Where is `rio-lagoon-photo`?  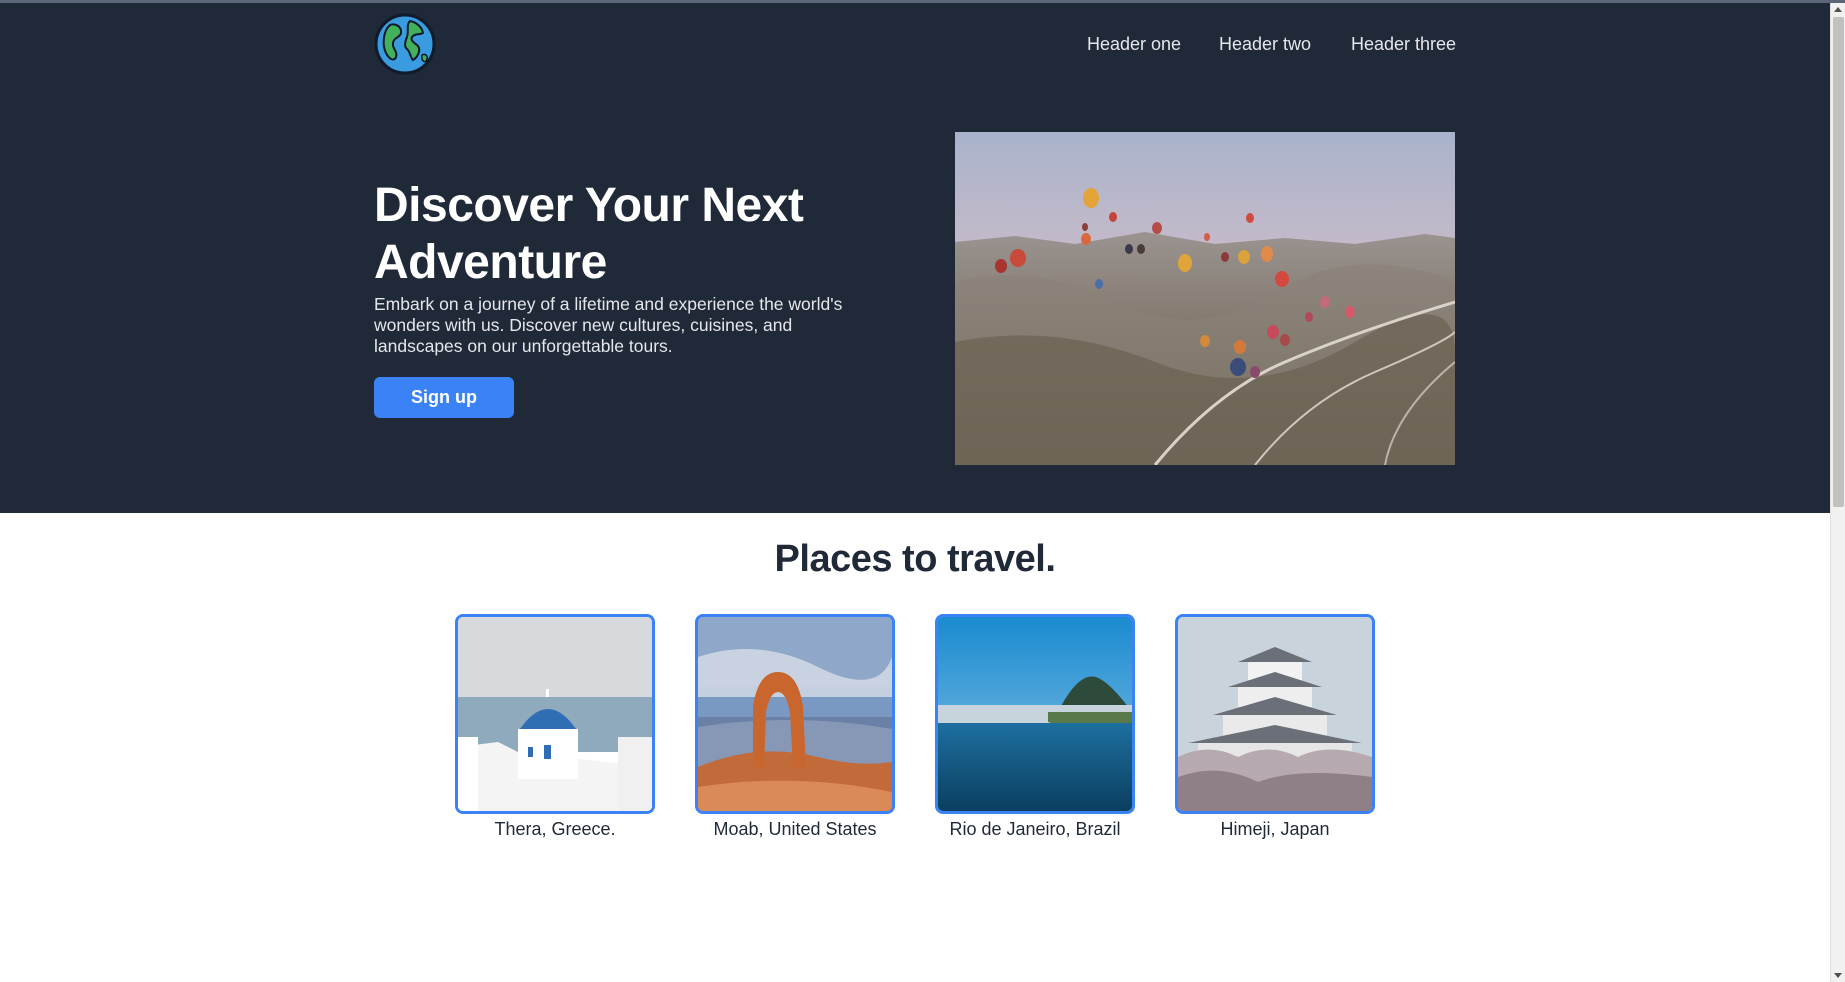 rio-lagoon-photo is located at coordinates (1035, 714).